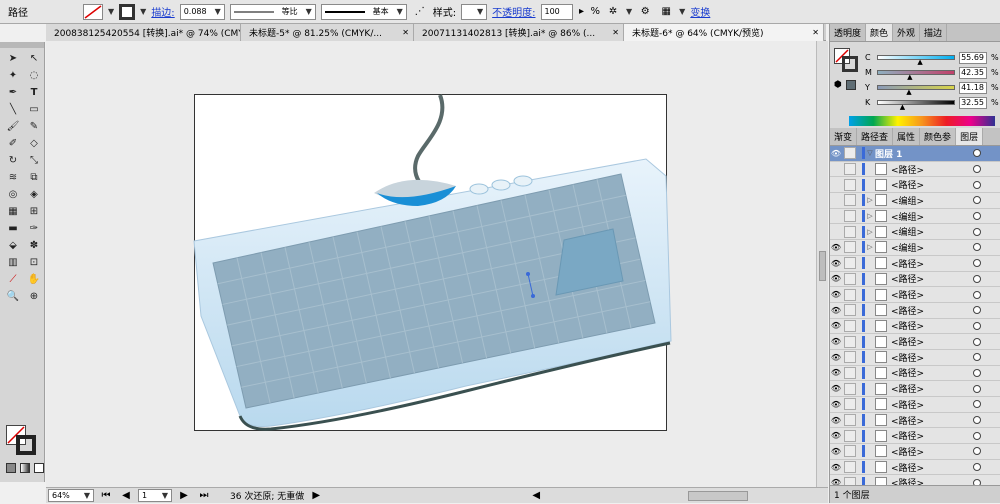 The image size is (1000, 504). What do you see at coordinates (973, 72) in the screenshot?
I see `channel-value-field: 42.35` at bounding box center [973, 72].